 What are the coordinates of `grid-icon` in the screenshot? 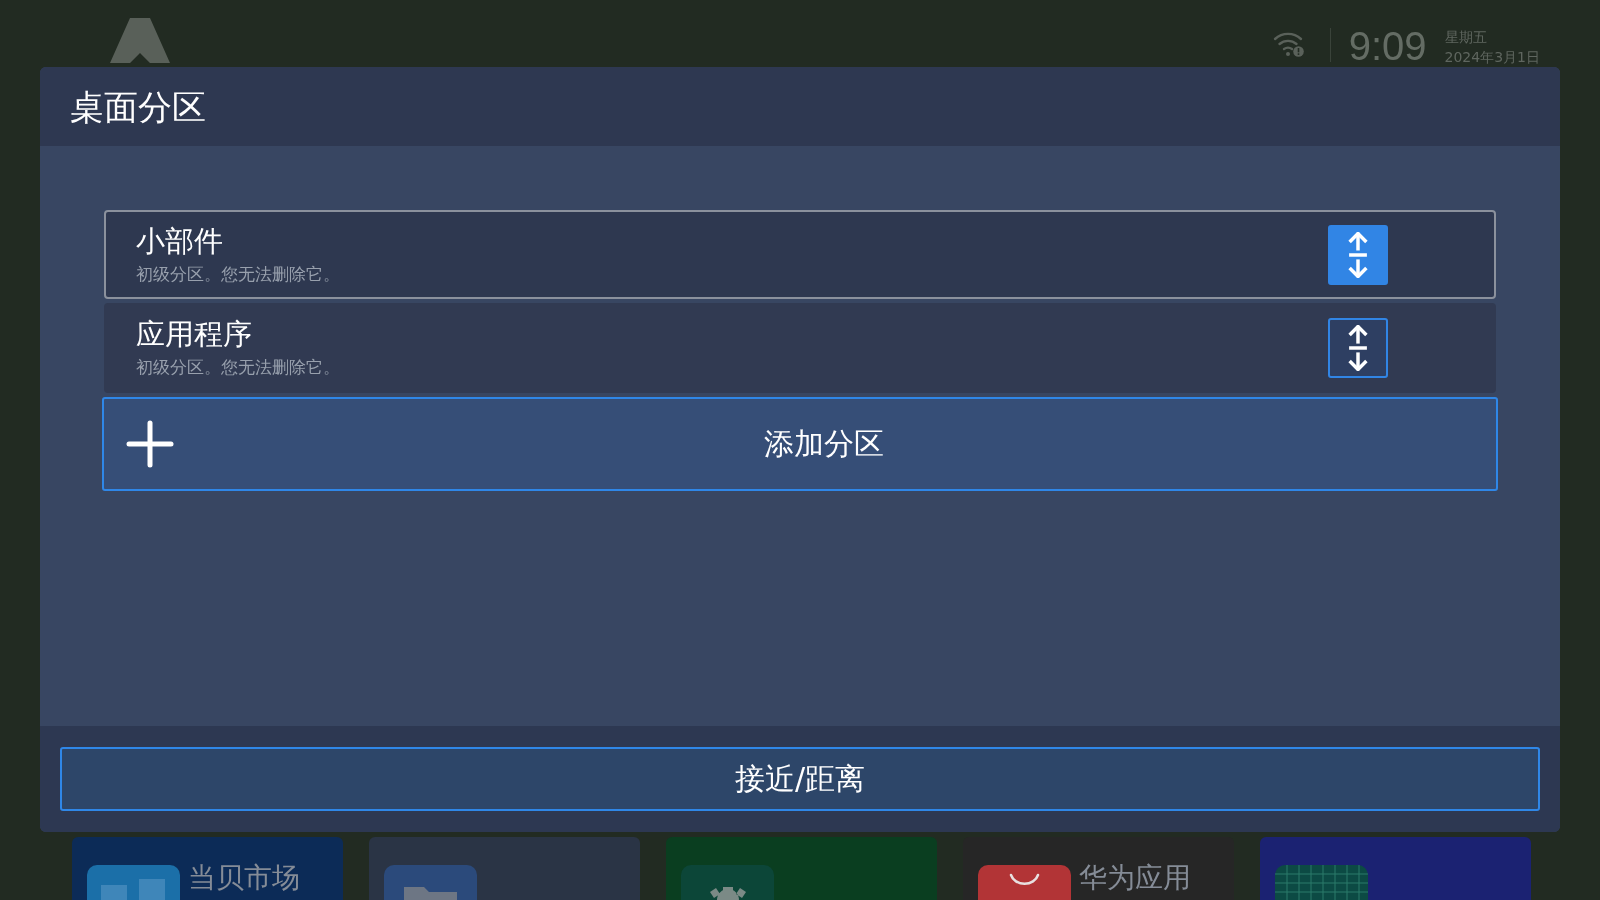 It's located at (1321, 882).